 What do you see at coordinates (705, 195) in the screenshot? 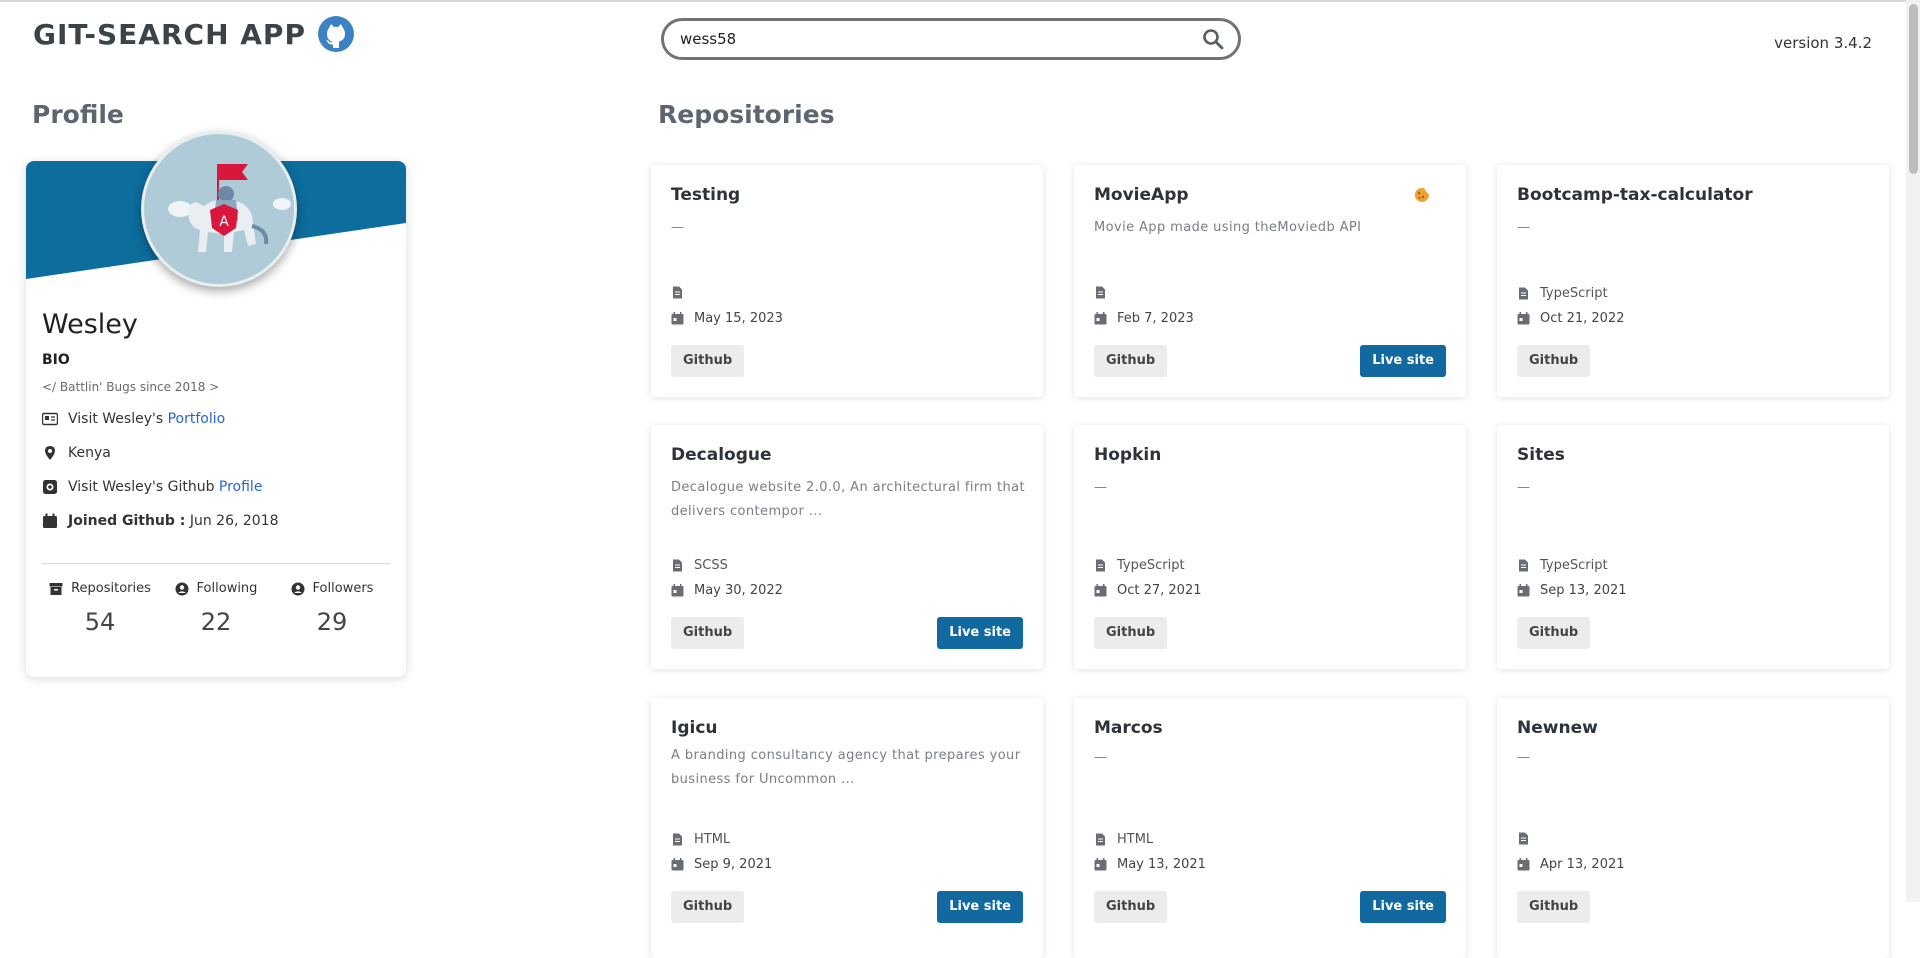
I see `repo-name: Testing` at bounding box center [705, 195].